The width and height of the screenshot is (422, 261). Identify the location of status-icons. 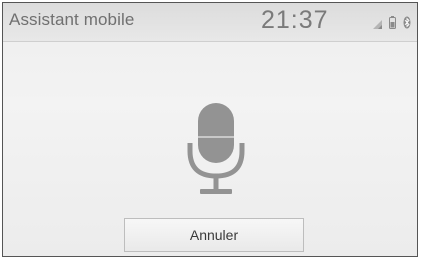
(392, 22).